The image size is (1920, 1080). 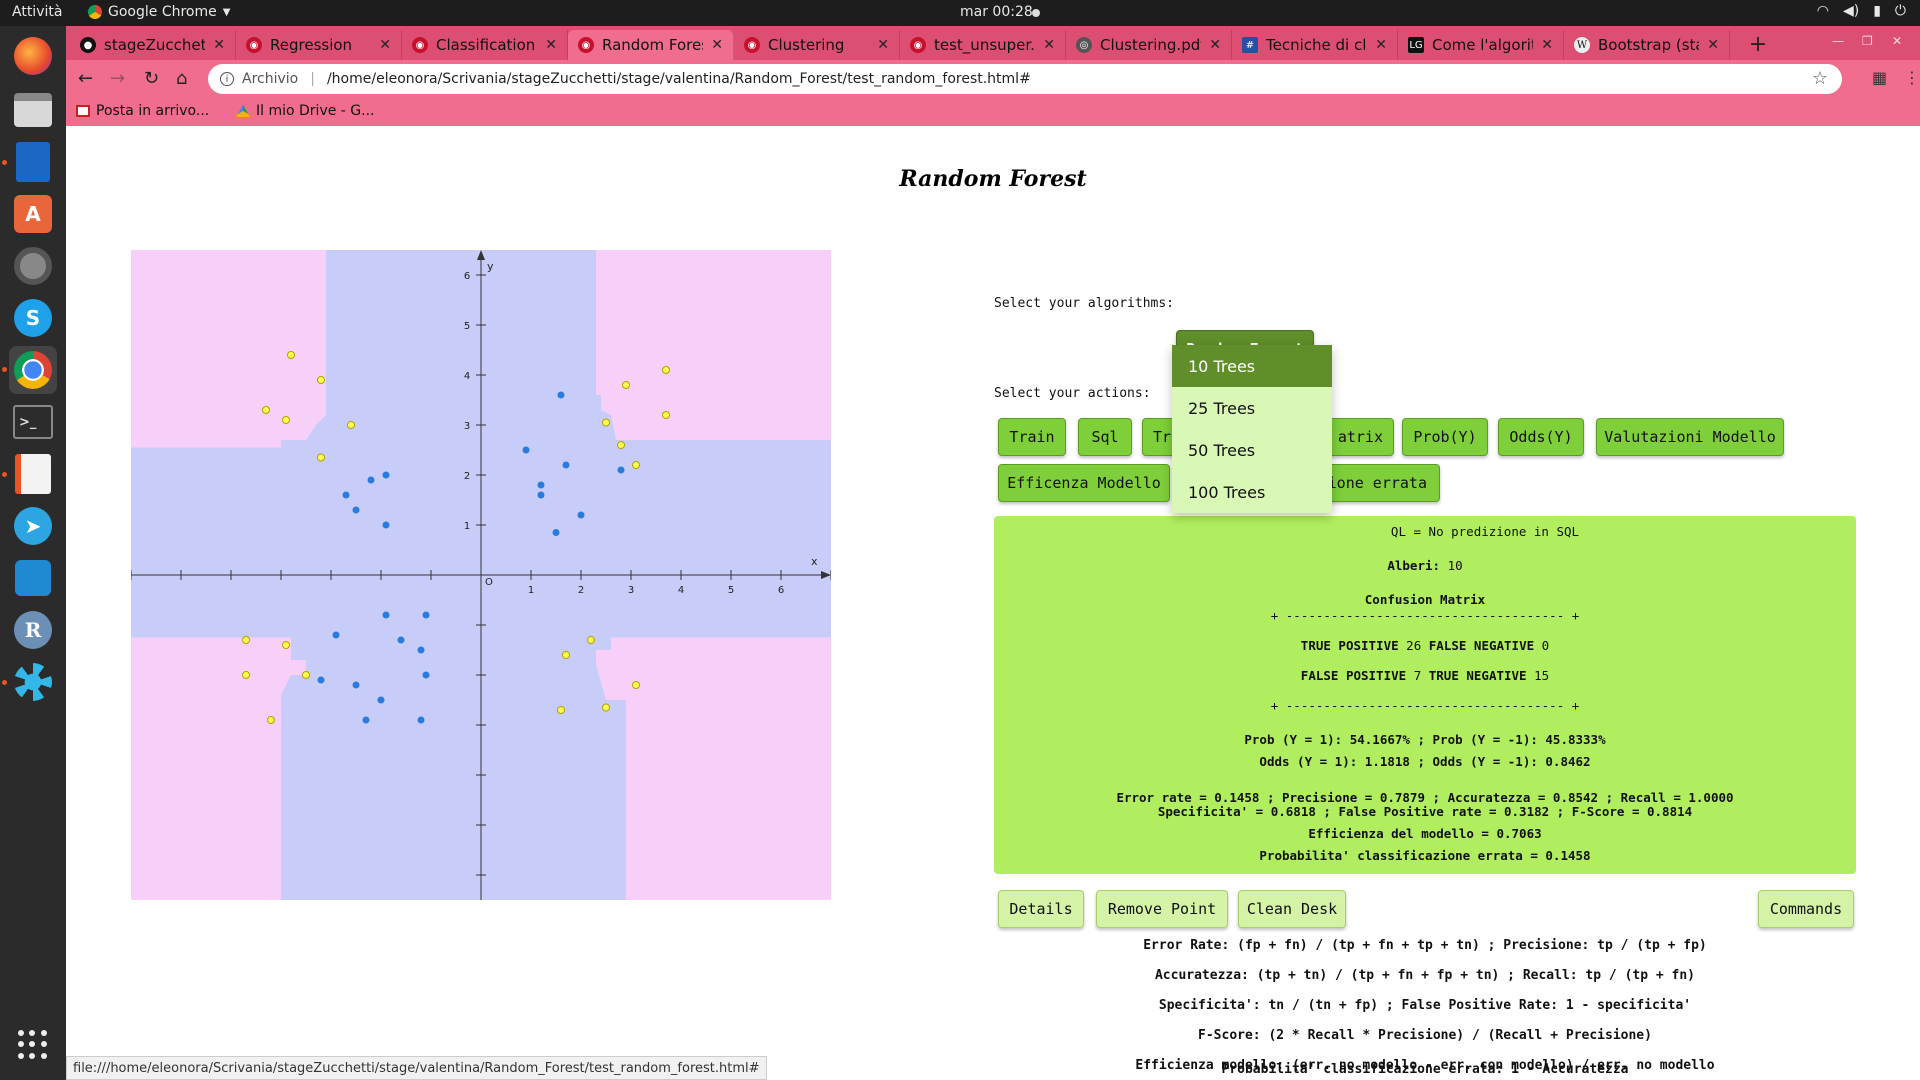 What do you see at coordinates (162, 12) in the screenshot?
I see `app-menu-label: Google Chrome` at bounding box center [162, 12].